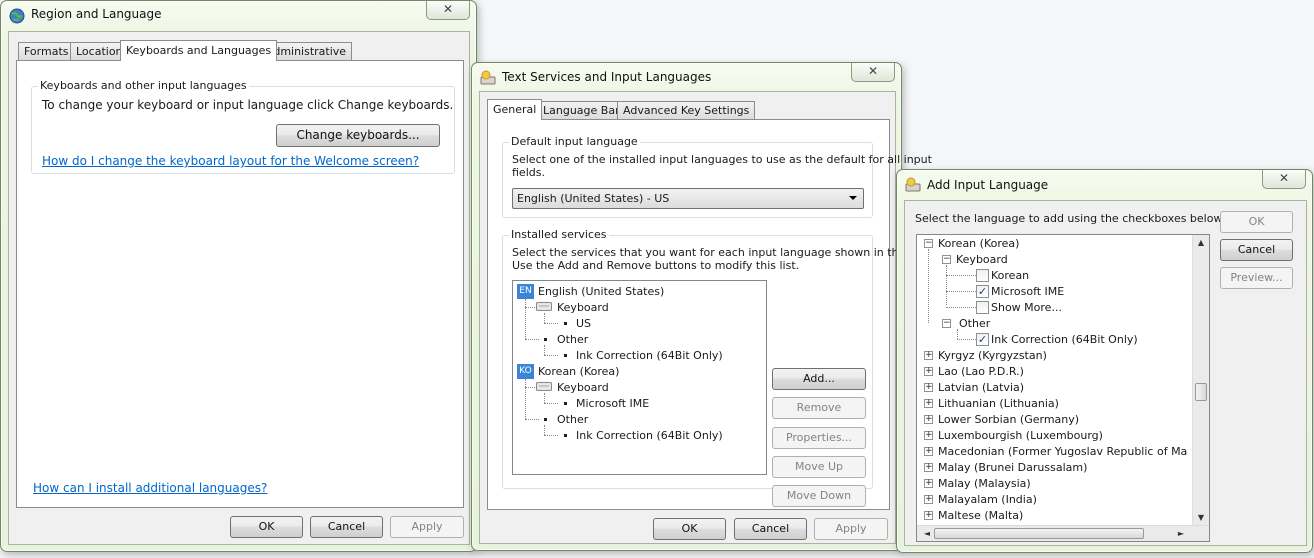 The width and height of the screenshot is (1314, 558). Describe the element at coordinates (1020, 435) in the screenshot. I see `tree-item-language: Luxembourgish (Luxembourg)` at that location.